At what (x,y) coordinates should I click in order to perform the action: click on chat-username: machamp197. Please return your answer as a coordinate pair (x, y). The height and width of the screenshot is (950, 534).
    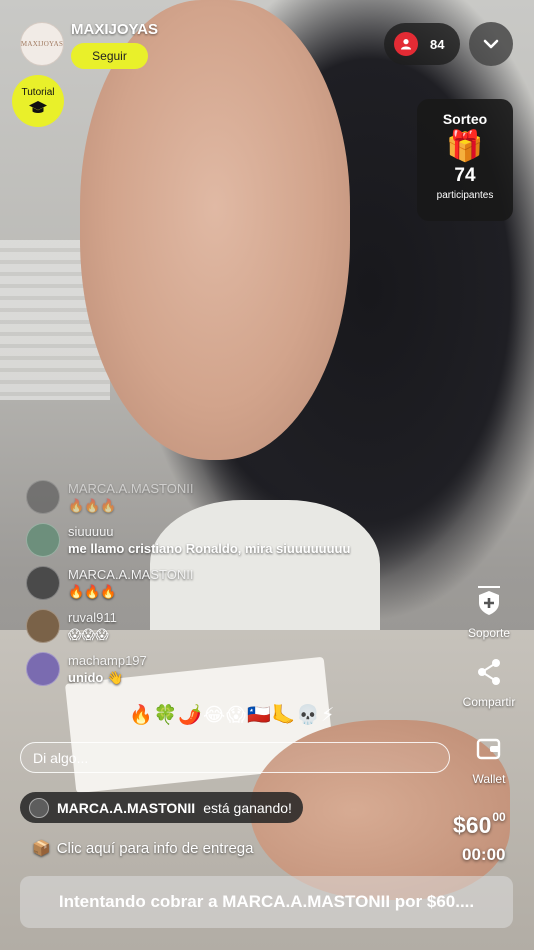
    Looking at the image, I should click on (107, 660).